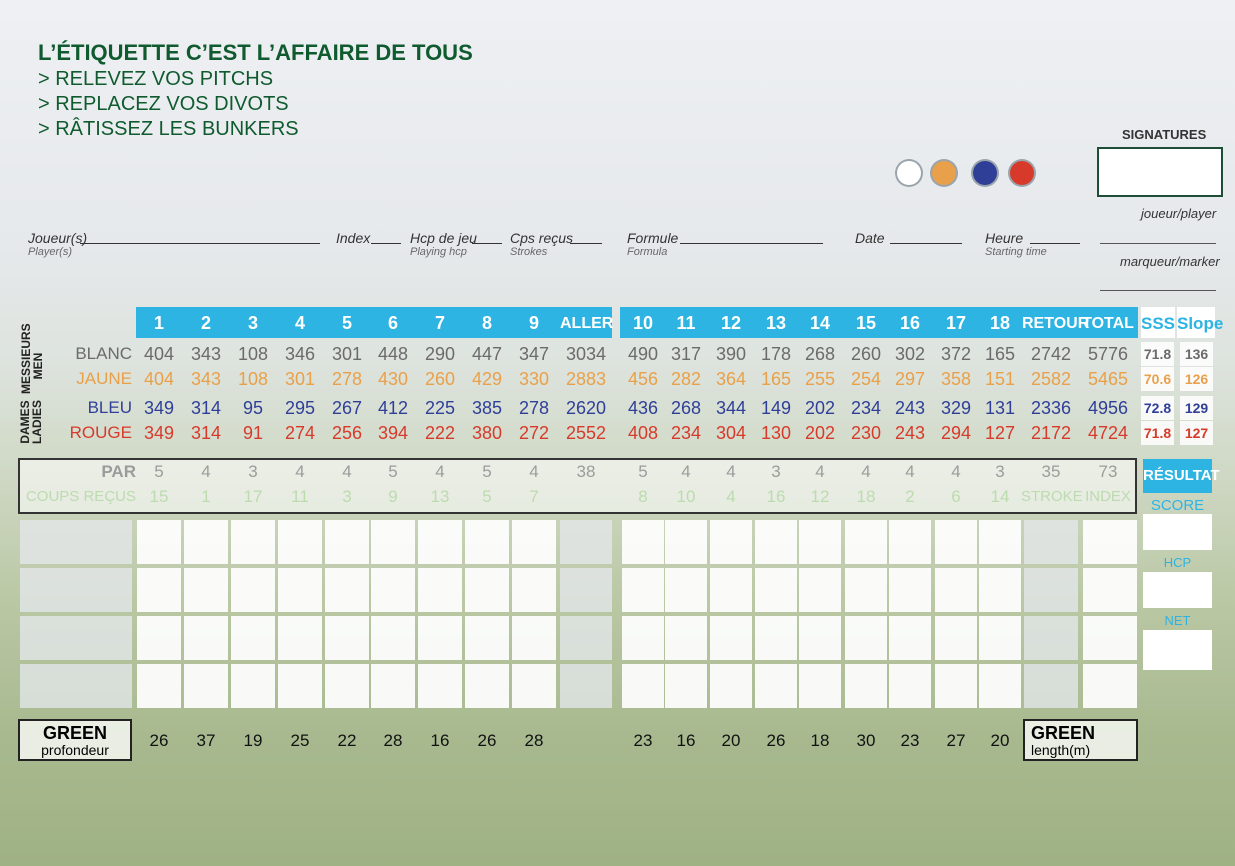  Describe the element at coordinates (1158, 243) in the screenshot. I see `player-signature-line` at that location.